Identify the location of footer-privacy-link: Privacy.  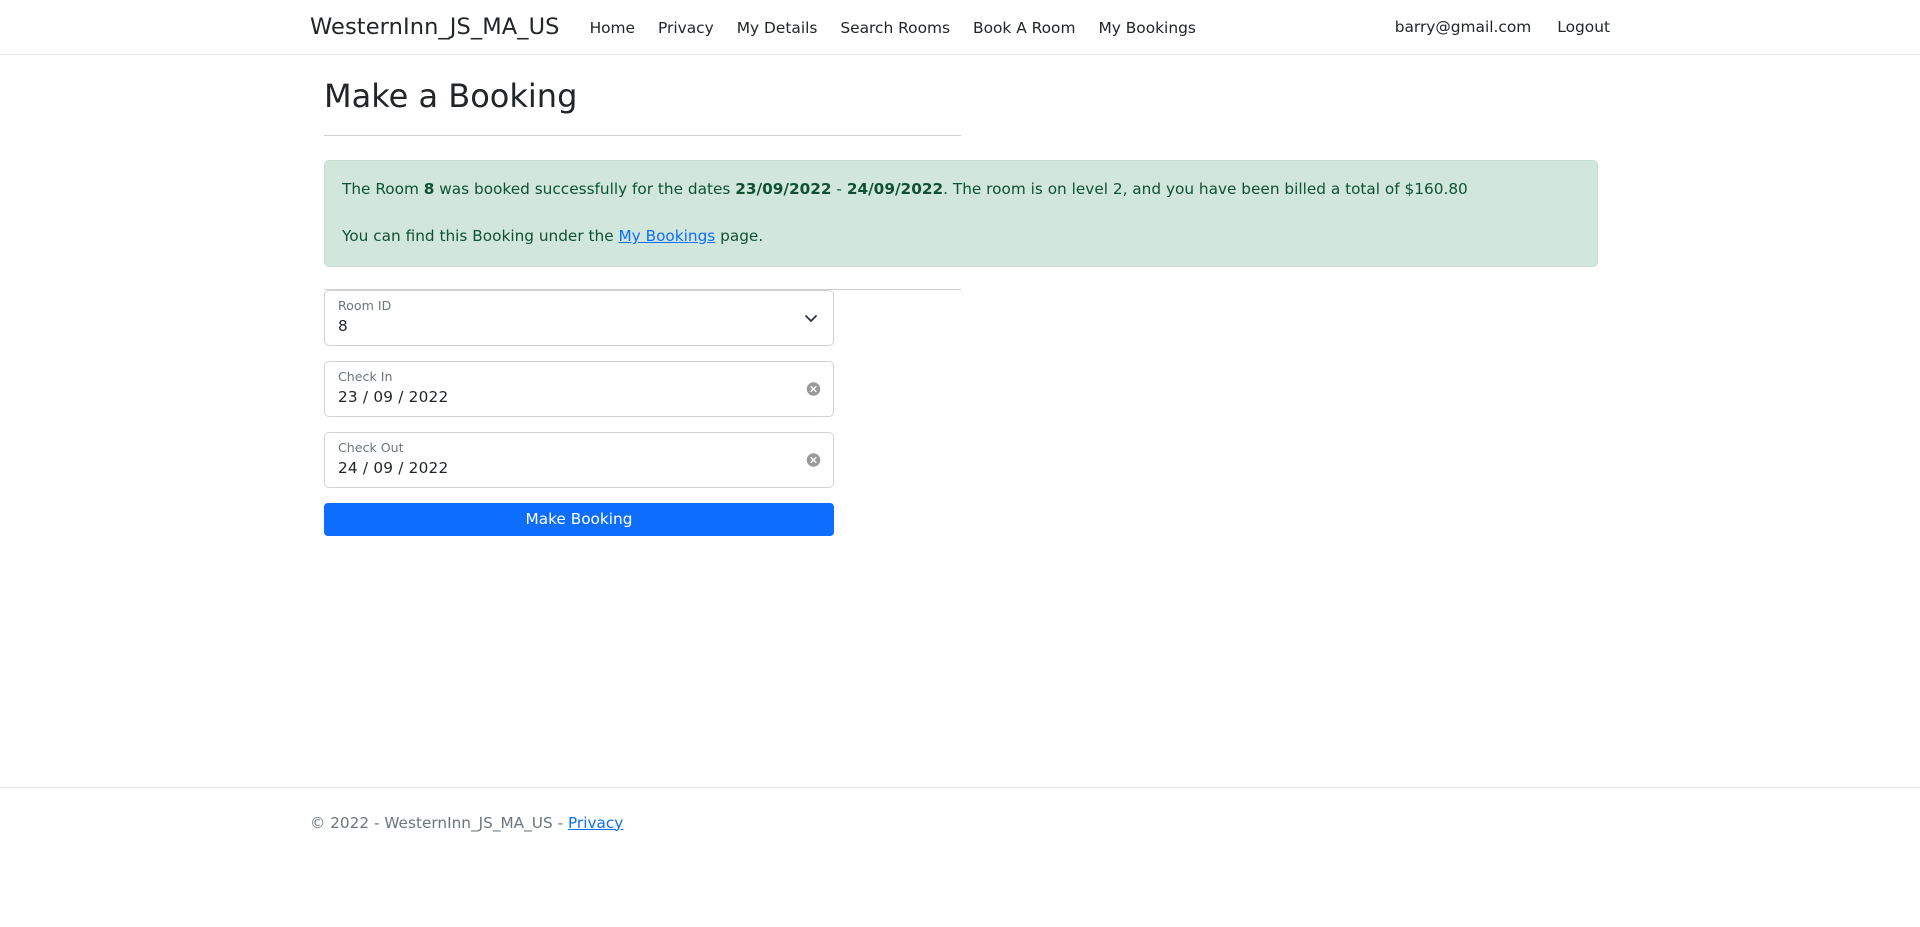
(595, 823).